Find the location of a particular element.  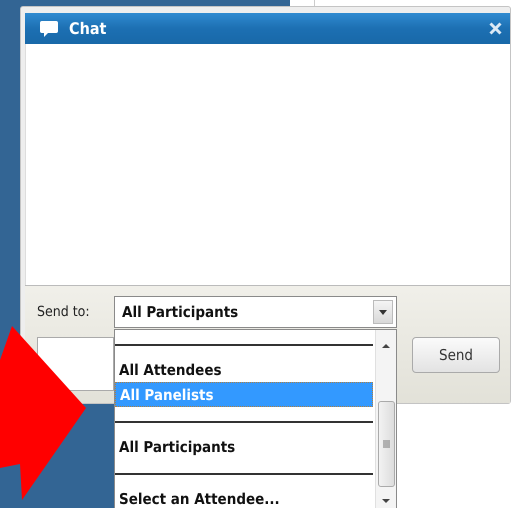

dropdown-option: All Attendees is located at coordinates (244, 369).